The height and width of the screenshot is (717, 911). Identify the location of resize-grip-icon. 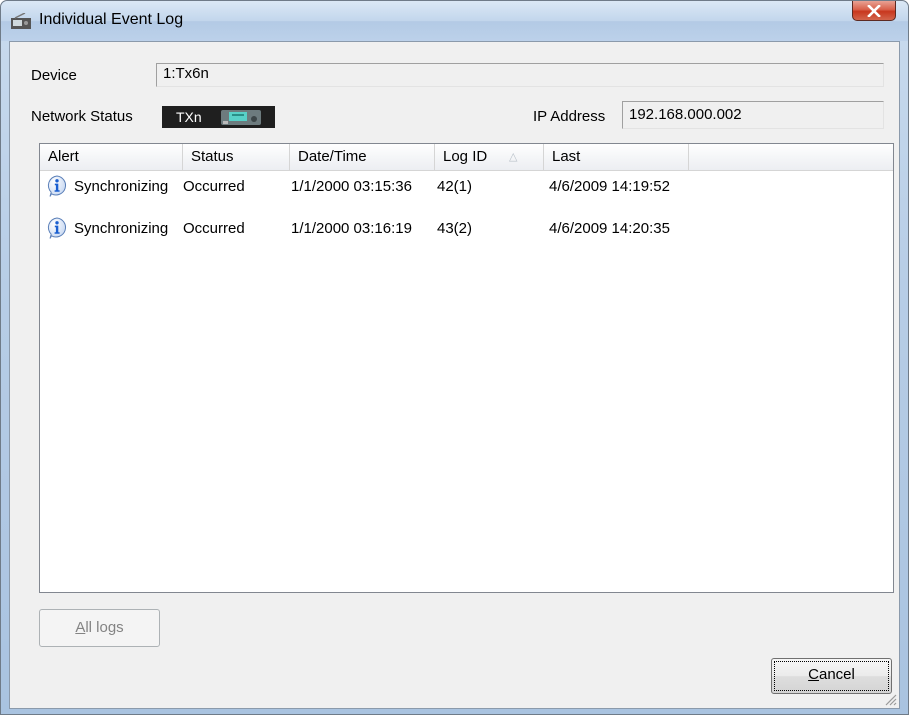
(890, 699).